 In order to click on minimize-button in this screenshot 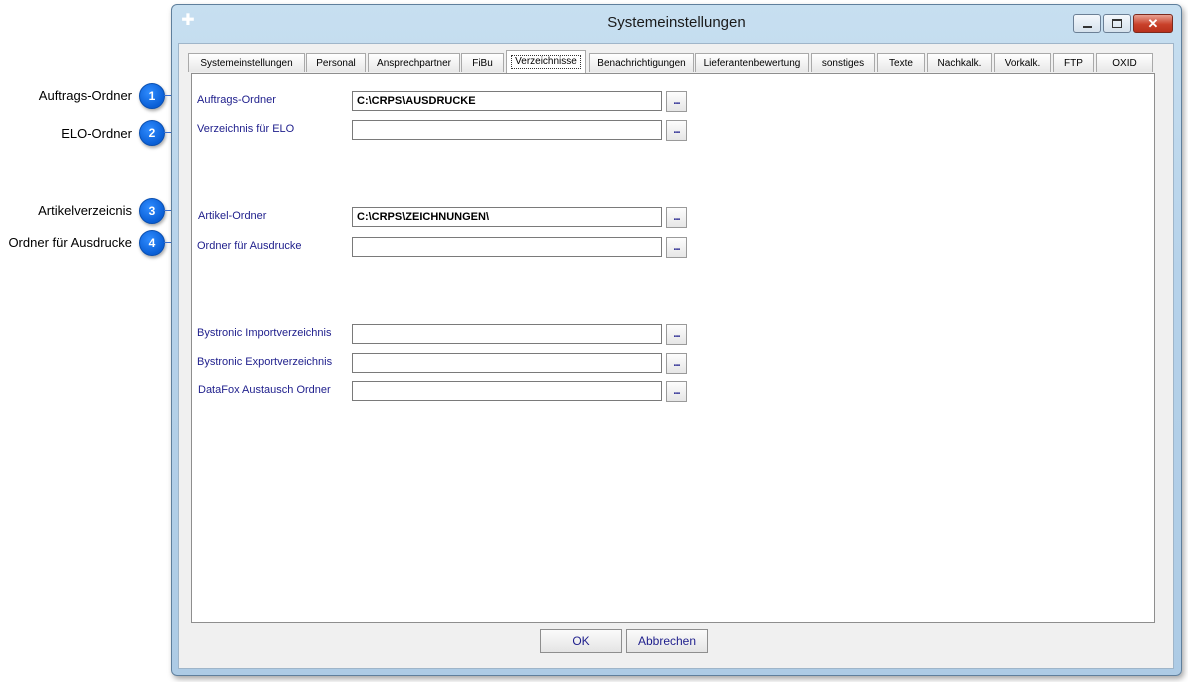, I will do `click(1087, 23)`.